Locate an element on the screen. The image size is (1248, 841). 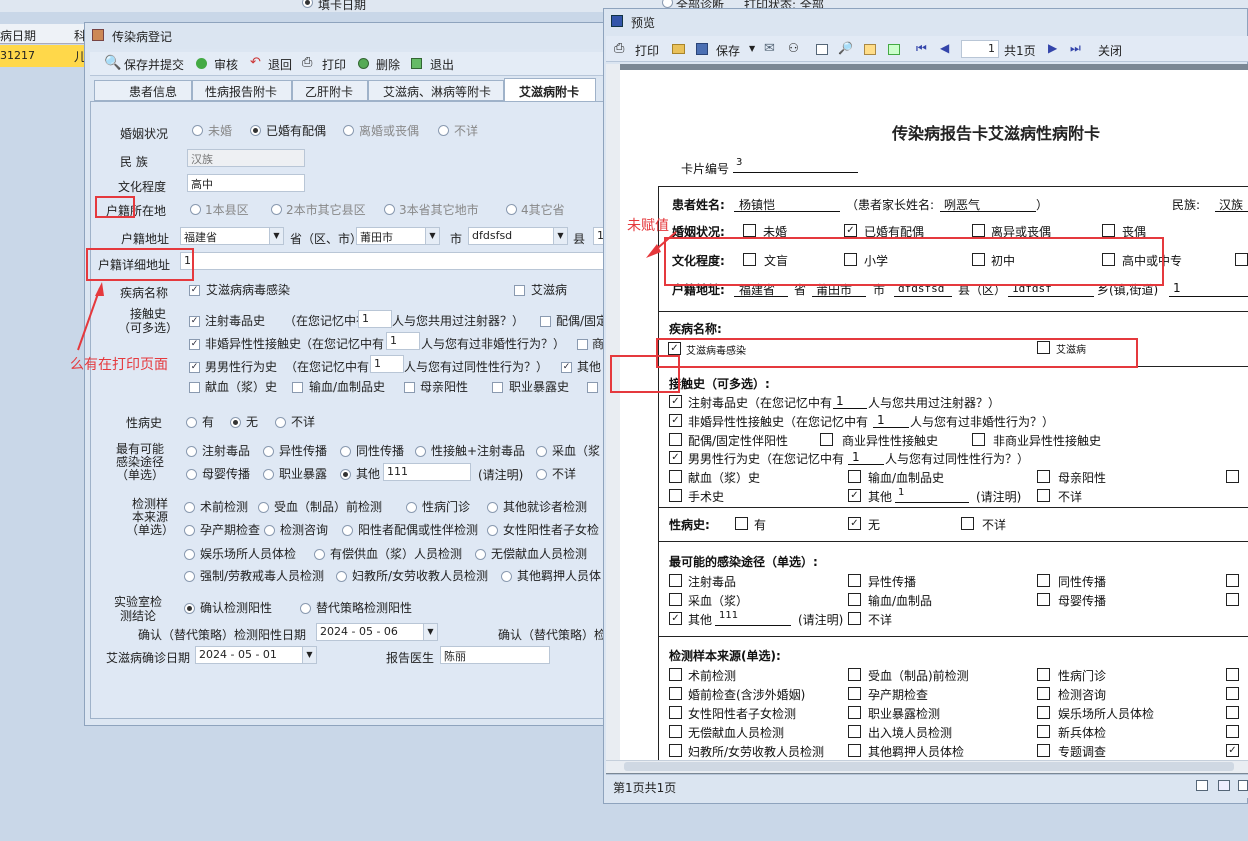
marital-divorced-radio is located at coordinates (348, 130).